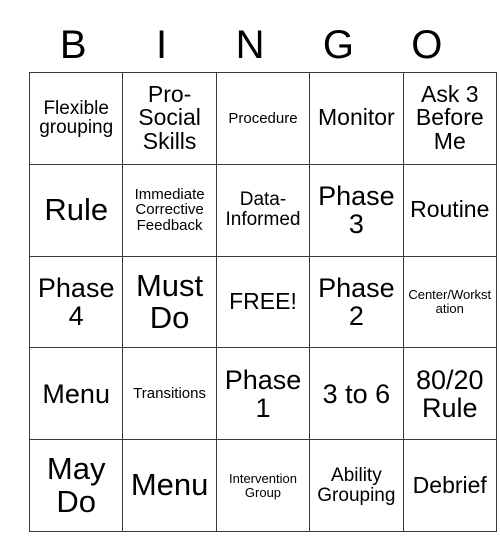 Image resolution: width=500 pixels, height=544 pixels. What do you see at coordinates (73, 45) in the screenshot?
I see `bingo-header-letter-b: B` at bounding box center [73, 45].